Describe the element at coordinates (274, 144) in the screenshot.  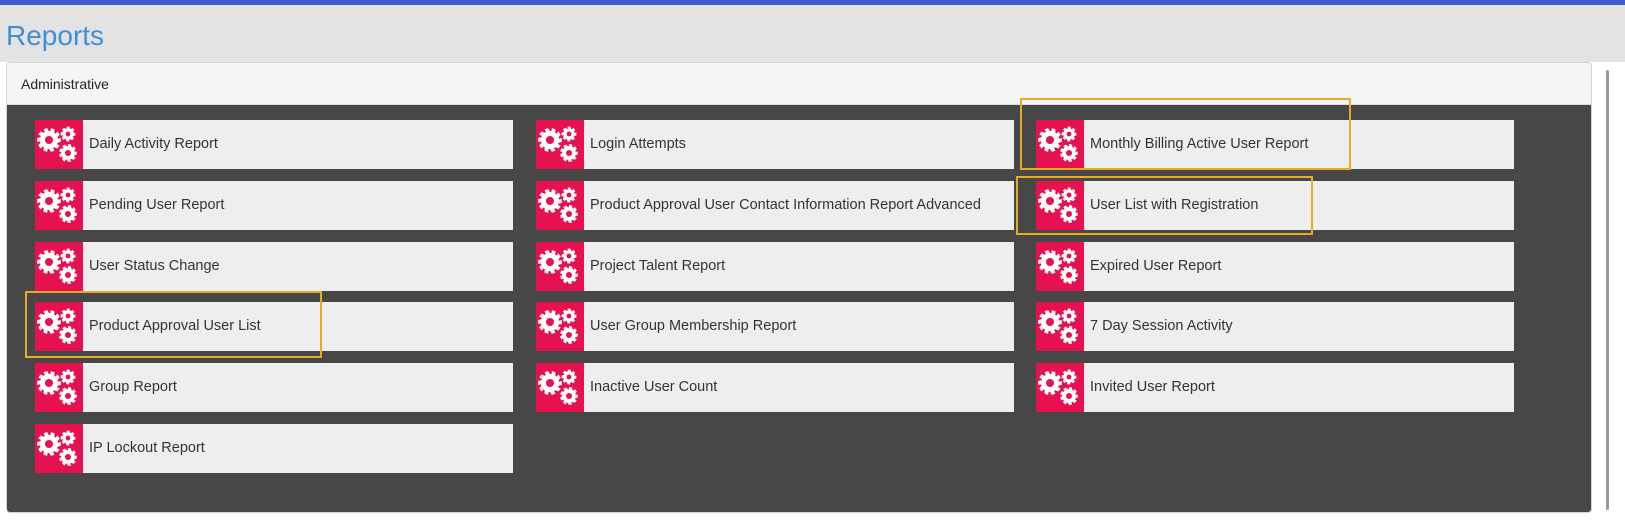
I see `report-tile-daily-activity-report: Daily Activity Report` at that location.